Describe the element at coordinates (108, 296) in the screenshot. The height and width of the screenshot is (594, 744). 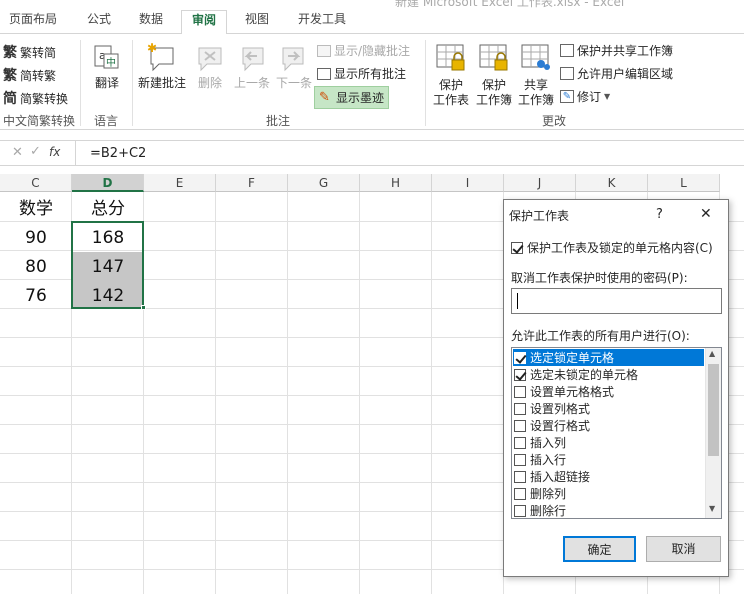
I see `cell-d4: 142` at that location.